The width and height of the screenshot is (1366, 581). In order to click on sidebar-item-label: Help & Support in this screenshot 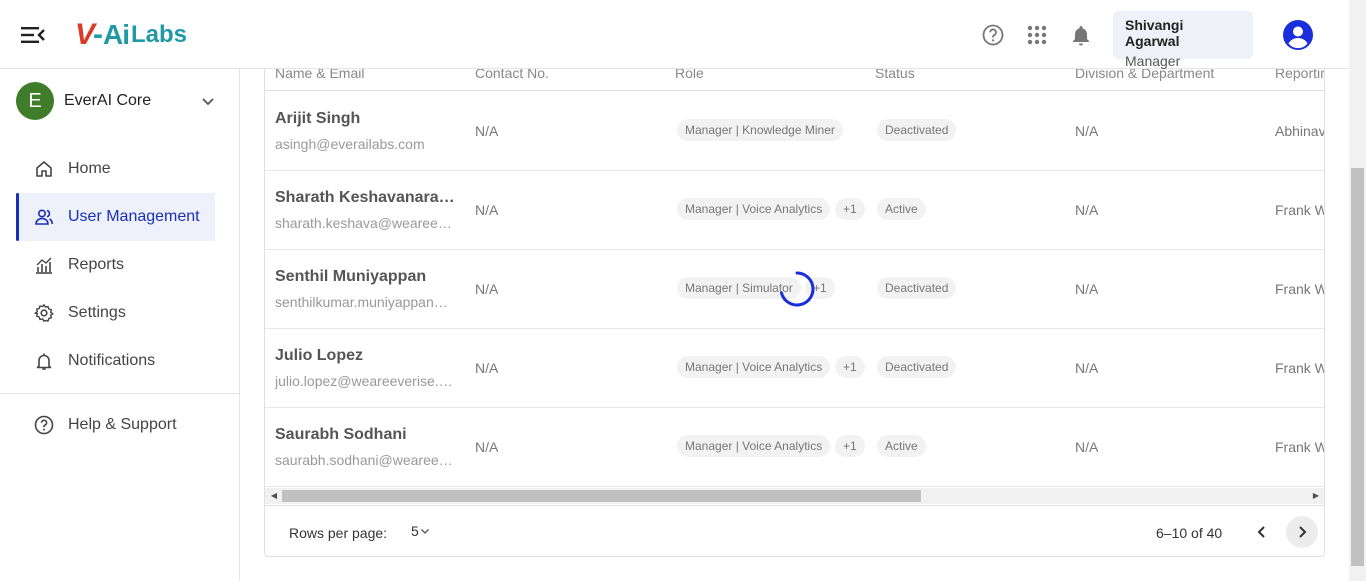, I will do `click(122, 424)`.